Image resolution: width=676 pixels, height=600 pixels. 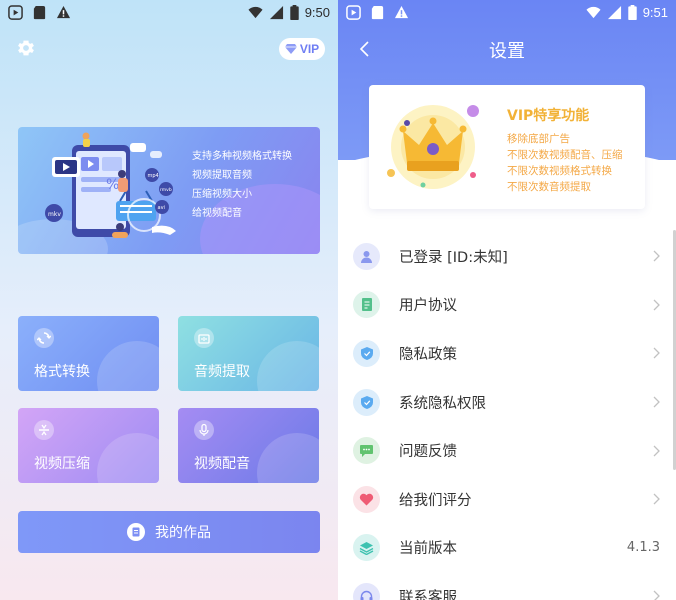 What do you see at coordinates (442, 403) in the screenshot?
I see `settings-row-label: 系统隐私权限` at bounding box center [442, 403].